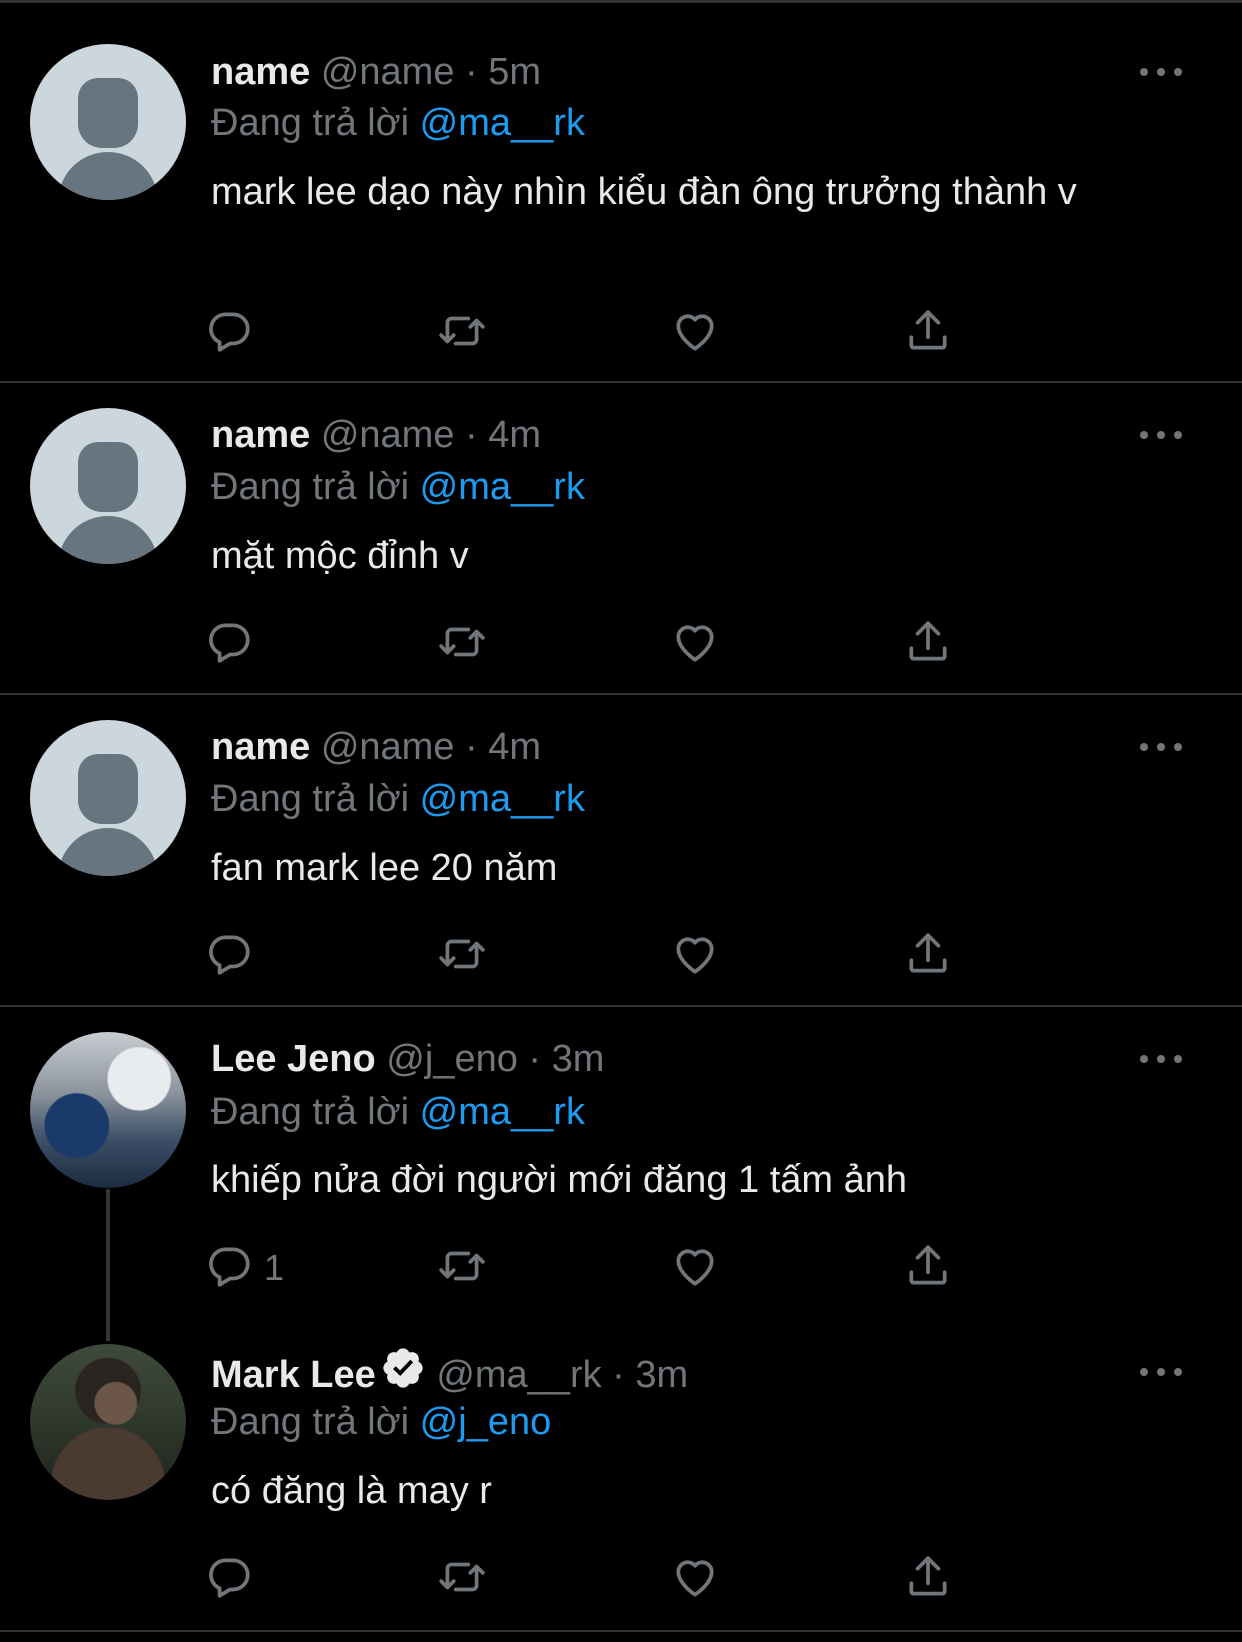 This screenshot has width=1242, height=1642. I want to click on tweet-text: mặt mộc đỉnh v, so click(340, 556).